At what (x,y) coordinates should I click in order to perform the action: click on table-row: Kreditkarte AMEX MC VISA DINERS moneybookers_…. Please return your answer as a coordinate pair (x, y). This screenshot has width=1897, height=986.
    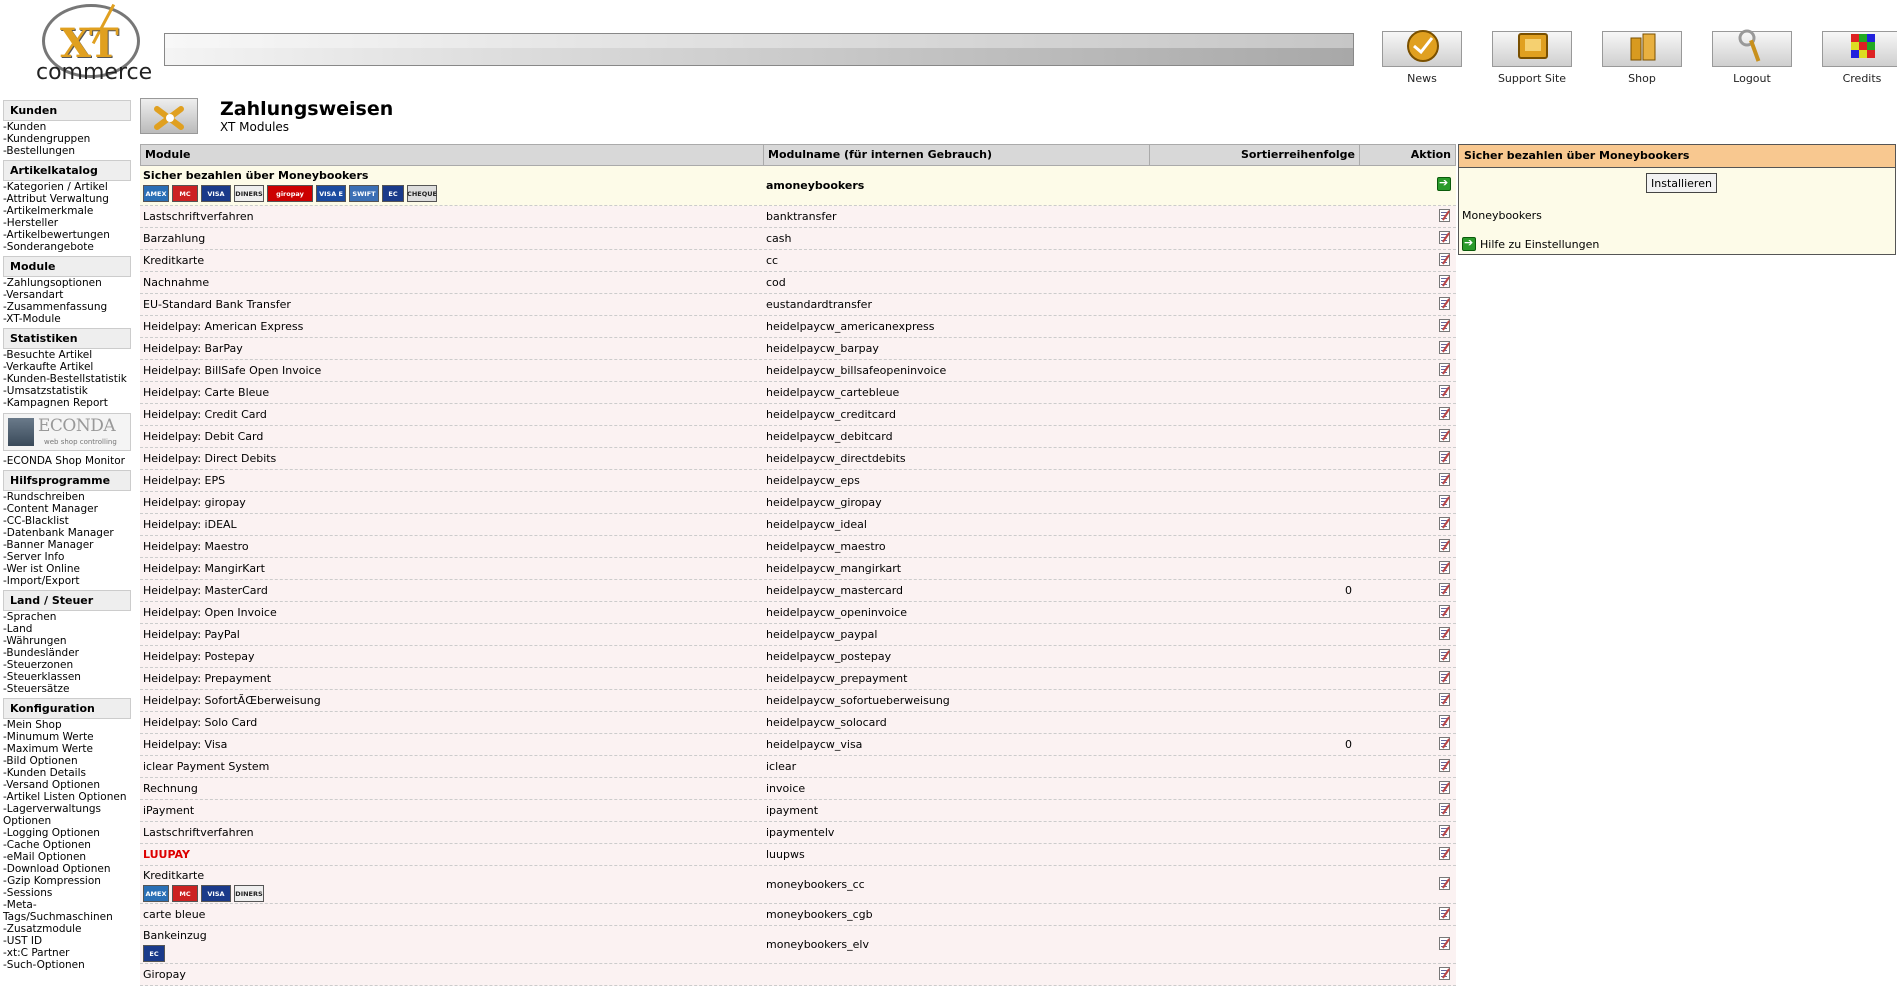
    Looking at the image, I should click on (798, 885).